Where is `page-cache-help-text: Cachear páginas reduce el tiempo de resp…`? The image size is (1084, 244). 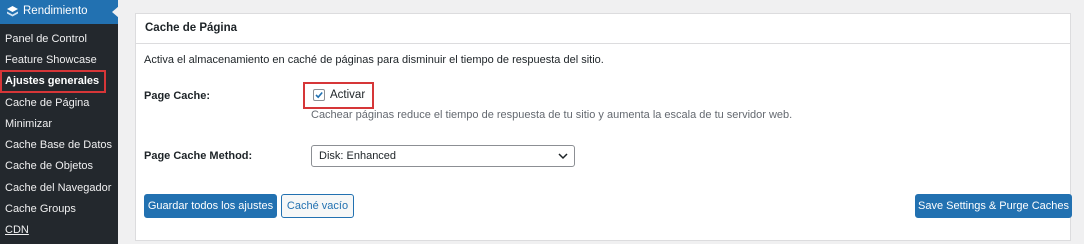
page-cache-help-text: Cachear páginas reduce el tiempo de resp… is located at coordinates (552, 115).